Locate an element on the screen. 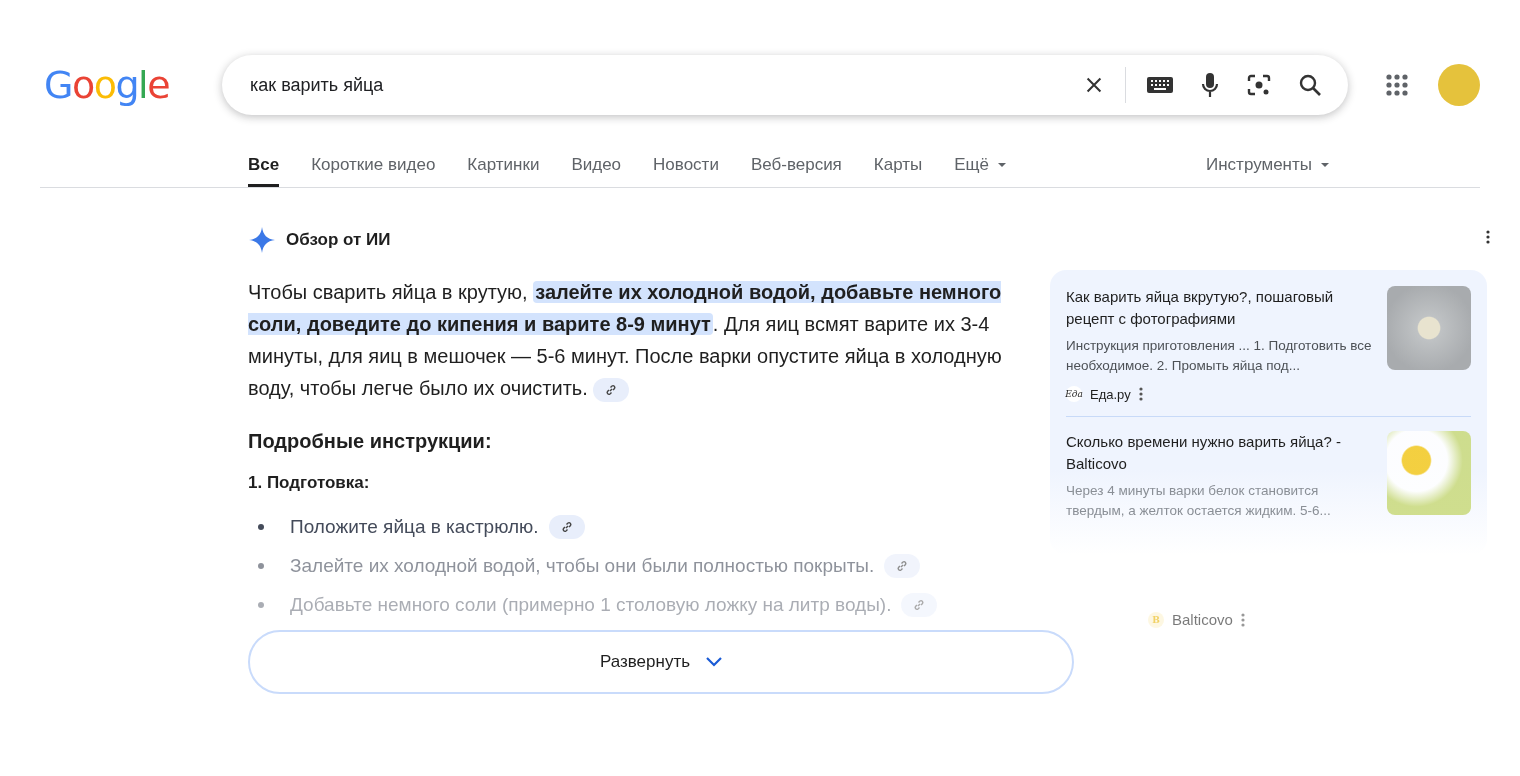  site-logo: Еда is located at coordinates (1074, 394).